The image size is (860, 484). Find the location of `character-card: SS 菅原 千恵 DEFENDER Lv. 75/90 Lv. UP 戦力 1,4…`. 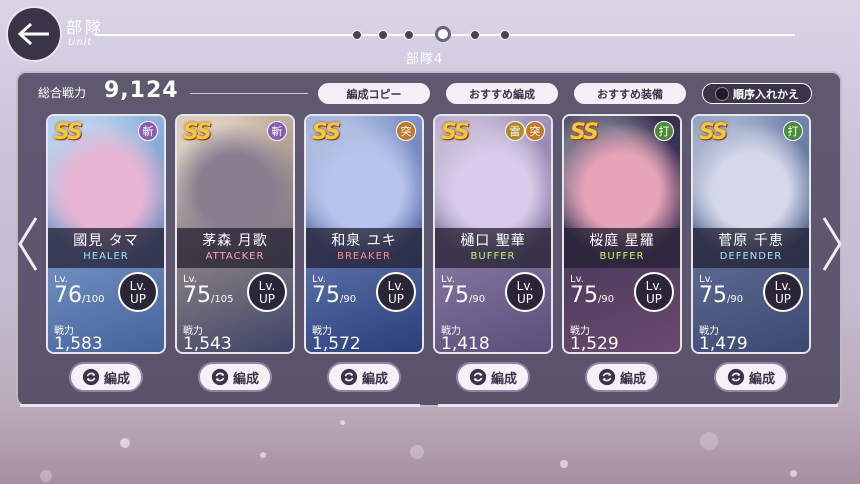

character-card: SS 菅原 千恵 DEFENDER Lv. 75/90 Lv. UP 戦力 1,4… is located at coordinates (751, 234).